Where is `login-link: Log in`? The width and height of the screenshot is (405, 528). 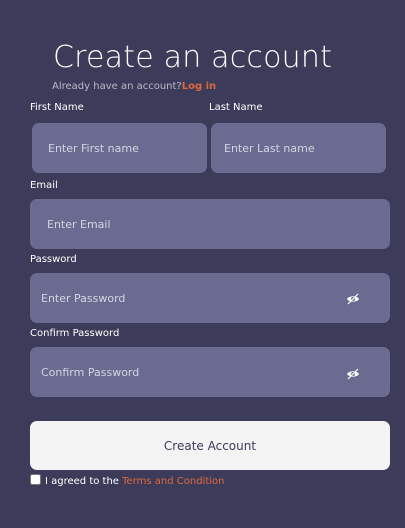
login-link: Log in is located at coordinates (199, 86).